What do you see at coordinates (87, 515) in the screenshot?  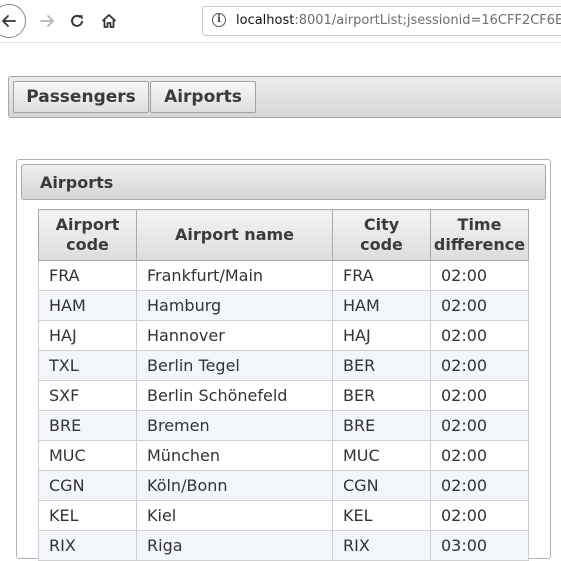 I see `cell-airport-code: KEL` at bounding box center [87, 515].